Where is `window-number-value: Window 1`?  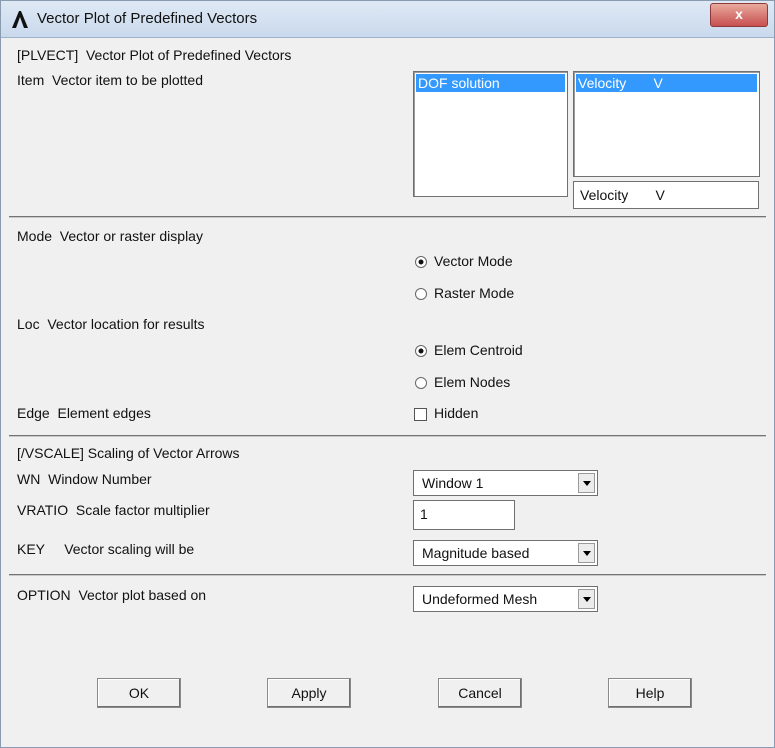 window-number-value: Window 1 is located at coordinates (453, 483).